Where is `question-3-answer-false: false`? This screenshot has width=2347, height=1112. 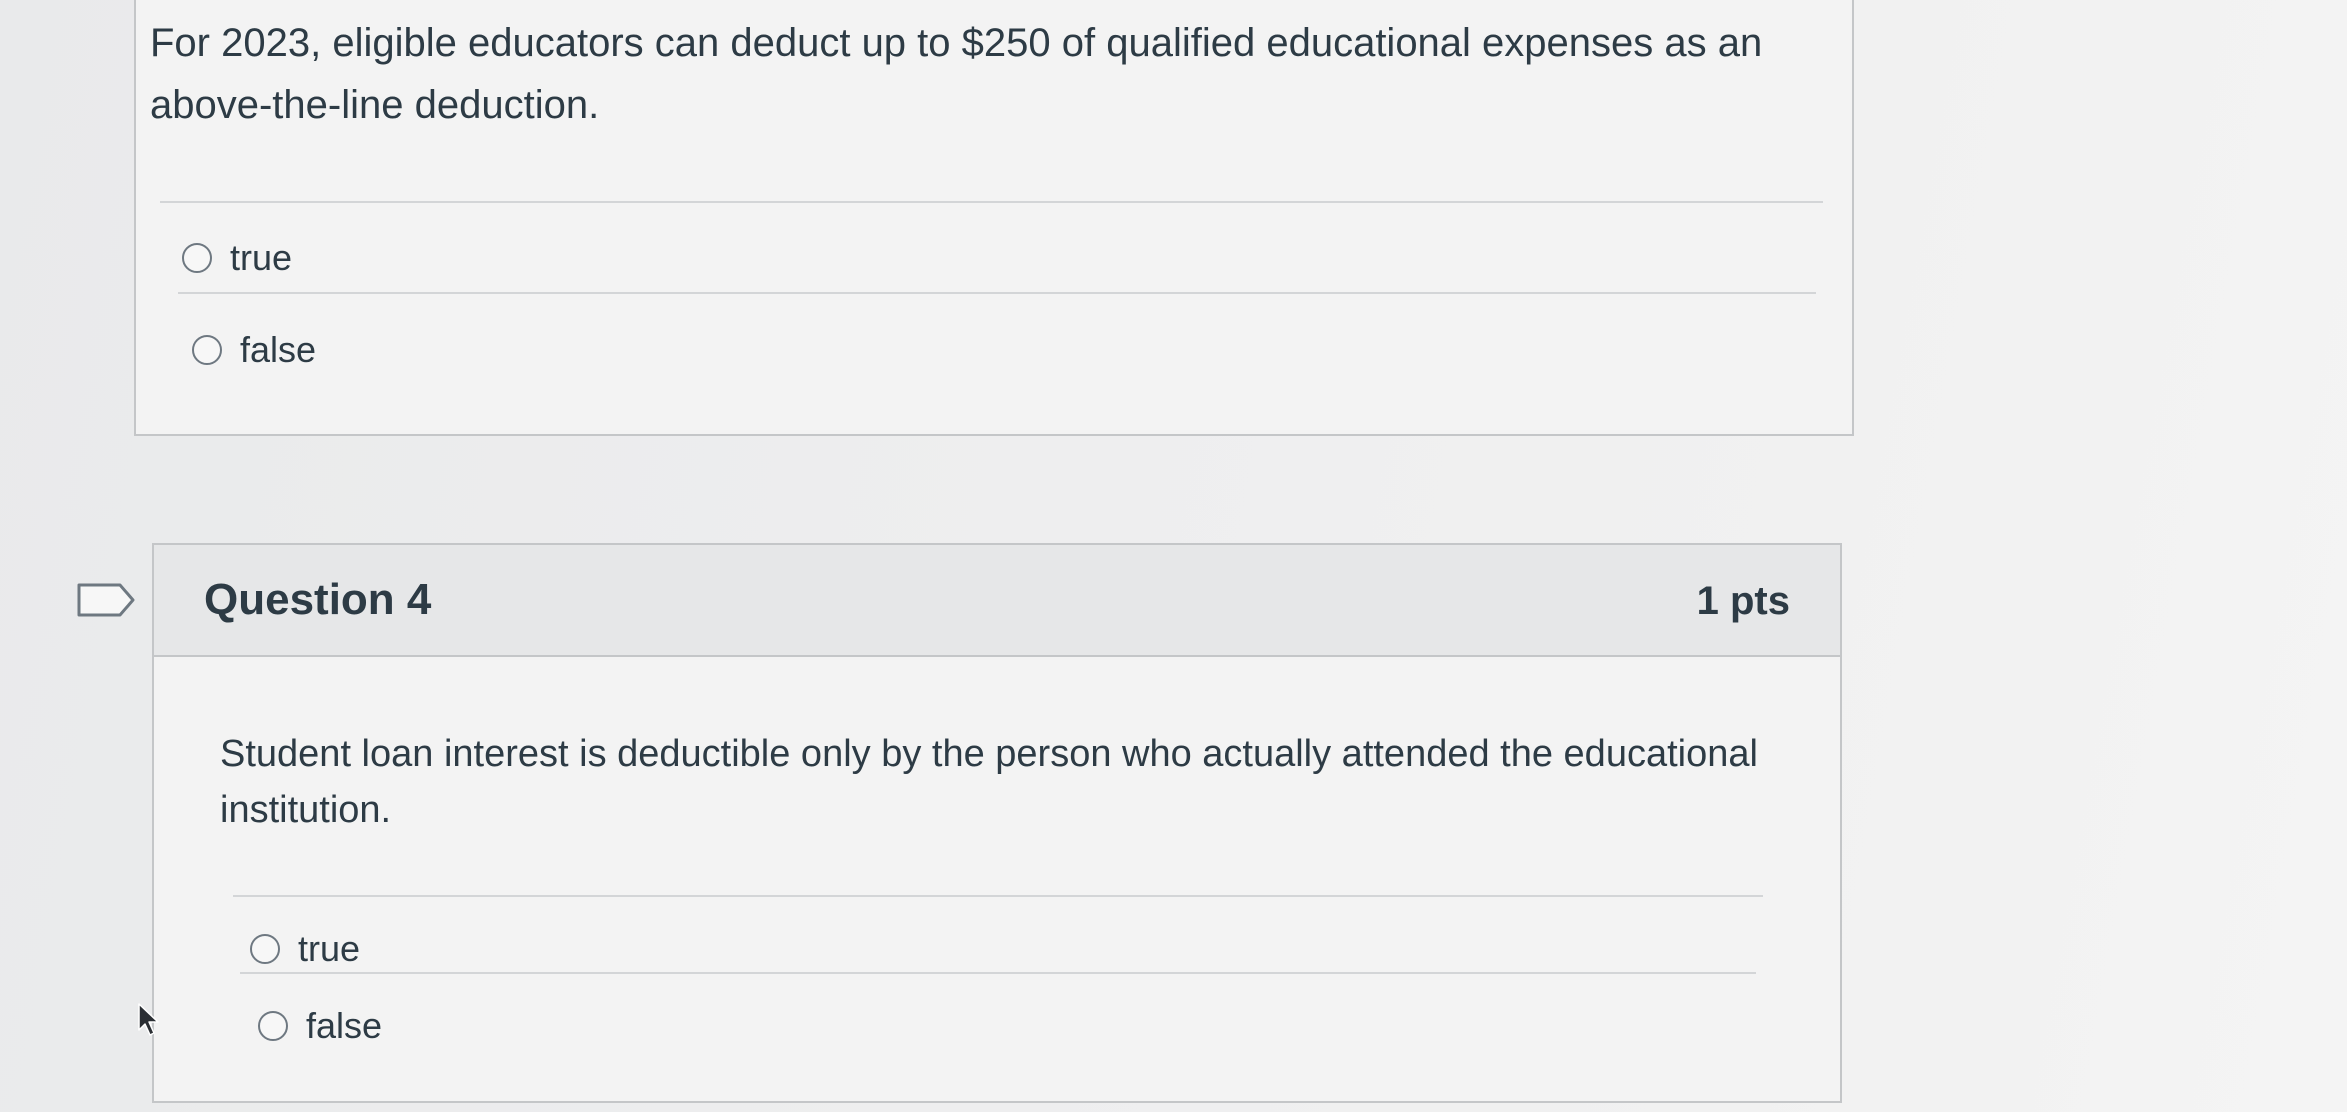 question-3-answer-false: false is located at coordinates (254, 350).